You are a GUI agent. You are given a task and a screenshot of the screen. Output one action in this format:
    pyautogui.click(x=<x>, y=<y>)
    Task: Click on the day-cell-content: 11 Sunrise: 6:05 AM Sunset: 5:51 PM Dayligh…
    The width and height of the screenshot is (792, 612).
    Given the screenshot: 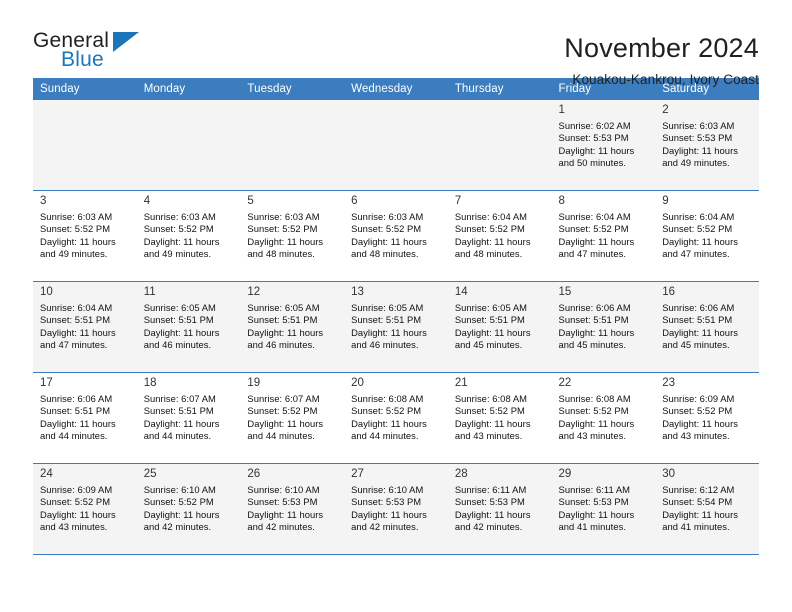 What is the action you would take?
    pyautogui.click(x=189, y=327)
    